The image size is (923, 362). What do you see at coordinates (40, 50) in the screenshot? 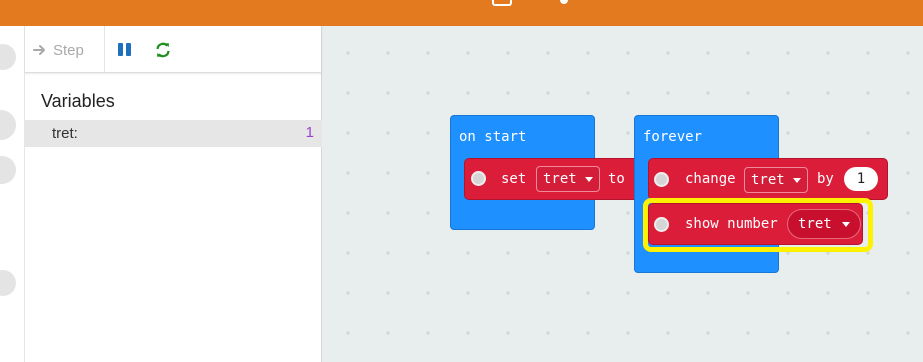
I see `arrow-right-icon` at bounding box center [40, 50].